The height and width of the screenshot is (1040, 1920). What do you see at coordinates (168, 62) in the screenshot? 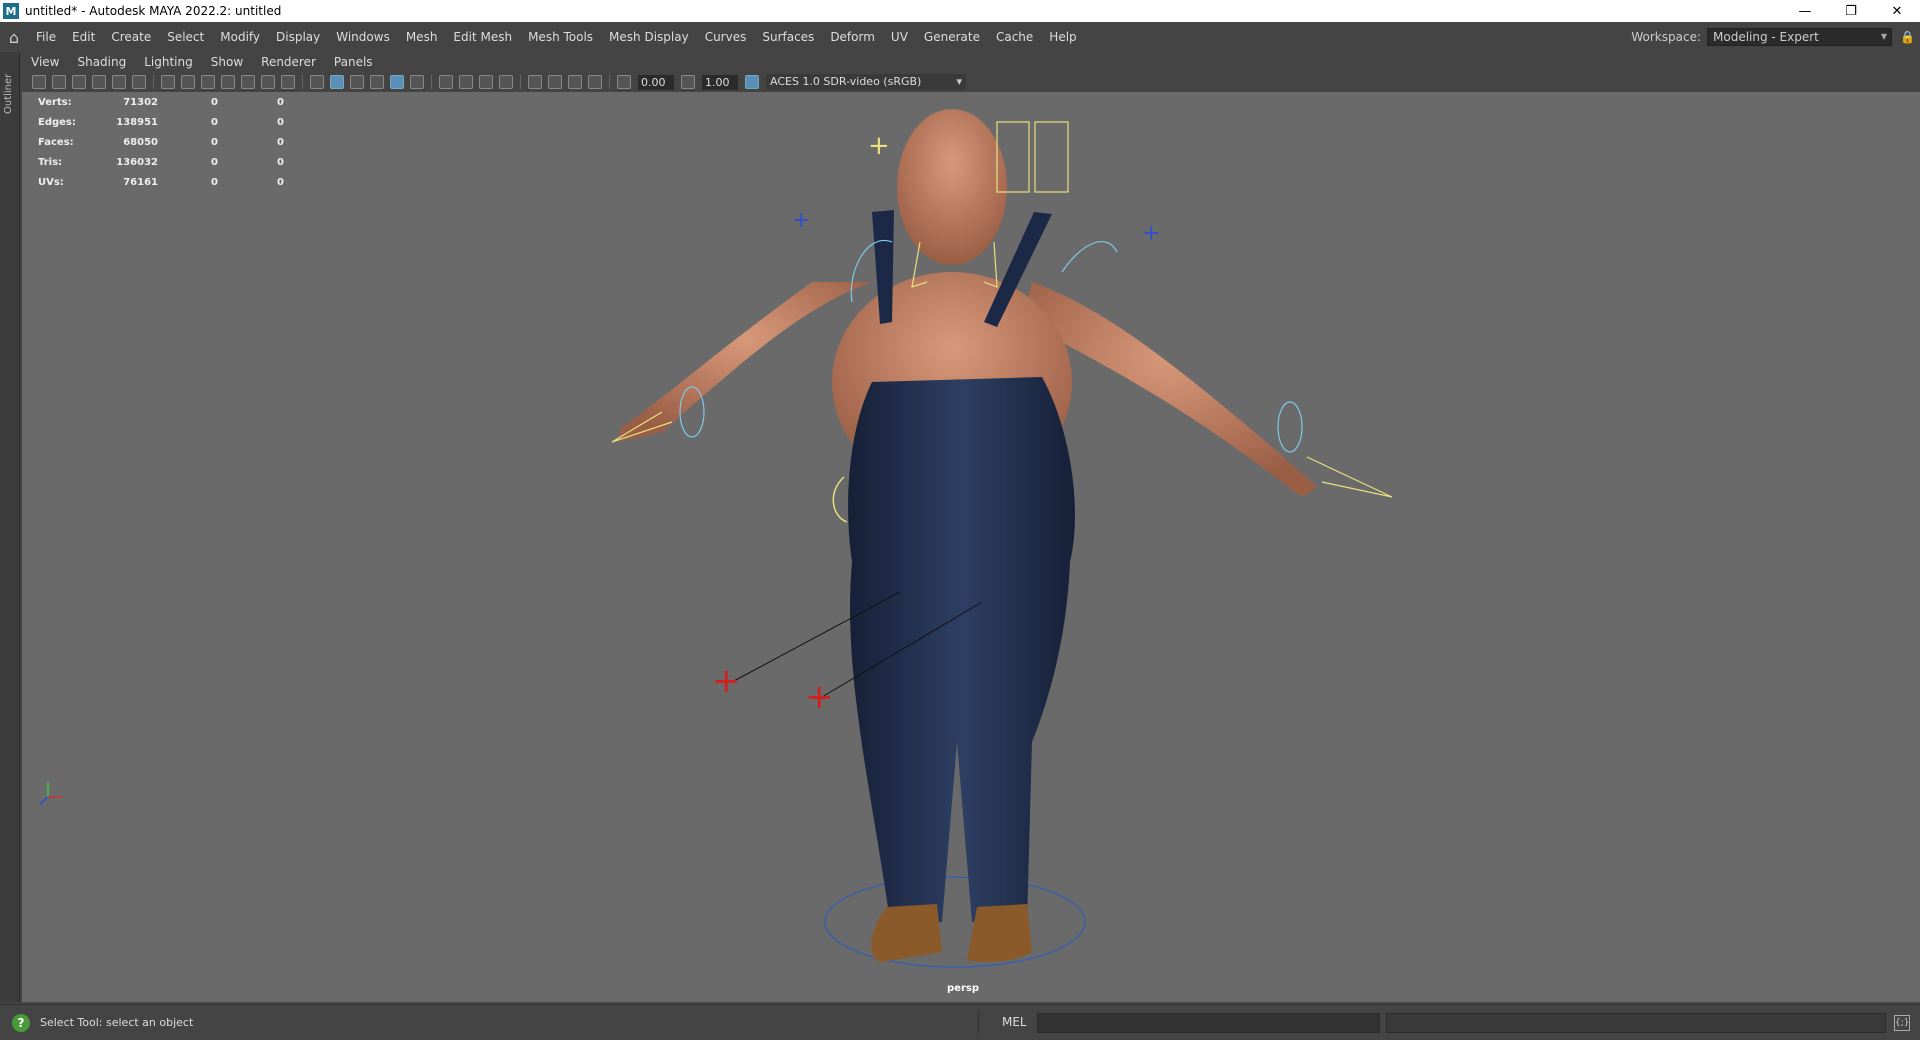
I see `panel-menu-lighting: Lighting` at bounding box center [168, 62].